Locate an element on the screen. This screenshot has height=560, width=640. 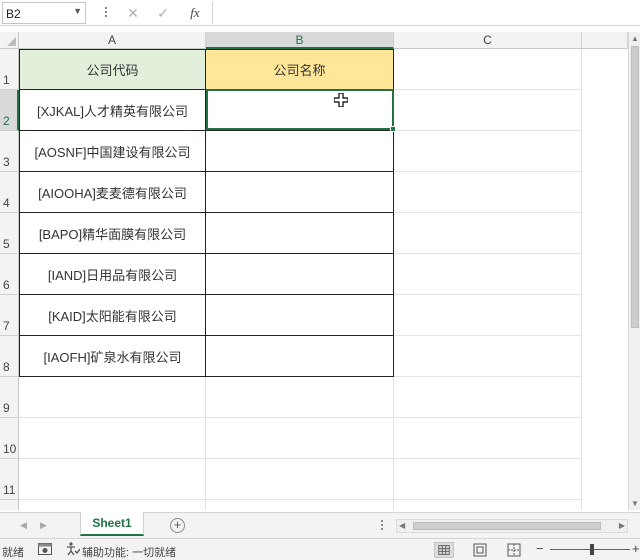
column-header-a: A is located at coordinates (112, 40).